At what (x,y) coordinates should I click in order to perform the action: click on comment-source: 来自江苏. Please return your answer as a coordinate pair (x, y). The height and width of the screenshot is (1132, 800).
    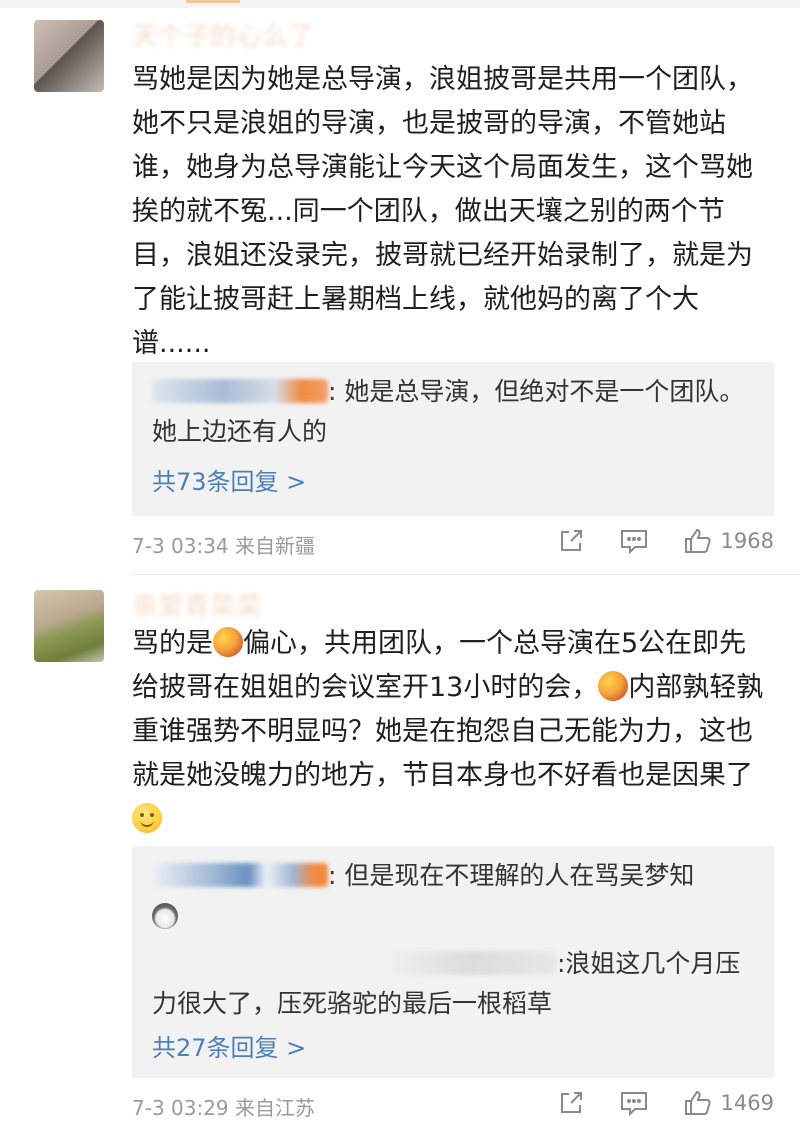
    Looking at the image, I should click on (275, 1108).